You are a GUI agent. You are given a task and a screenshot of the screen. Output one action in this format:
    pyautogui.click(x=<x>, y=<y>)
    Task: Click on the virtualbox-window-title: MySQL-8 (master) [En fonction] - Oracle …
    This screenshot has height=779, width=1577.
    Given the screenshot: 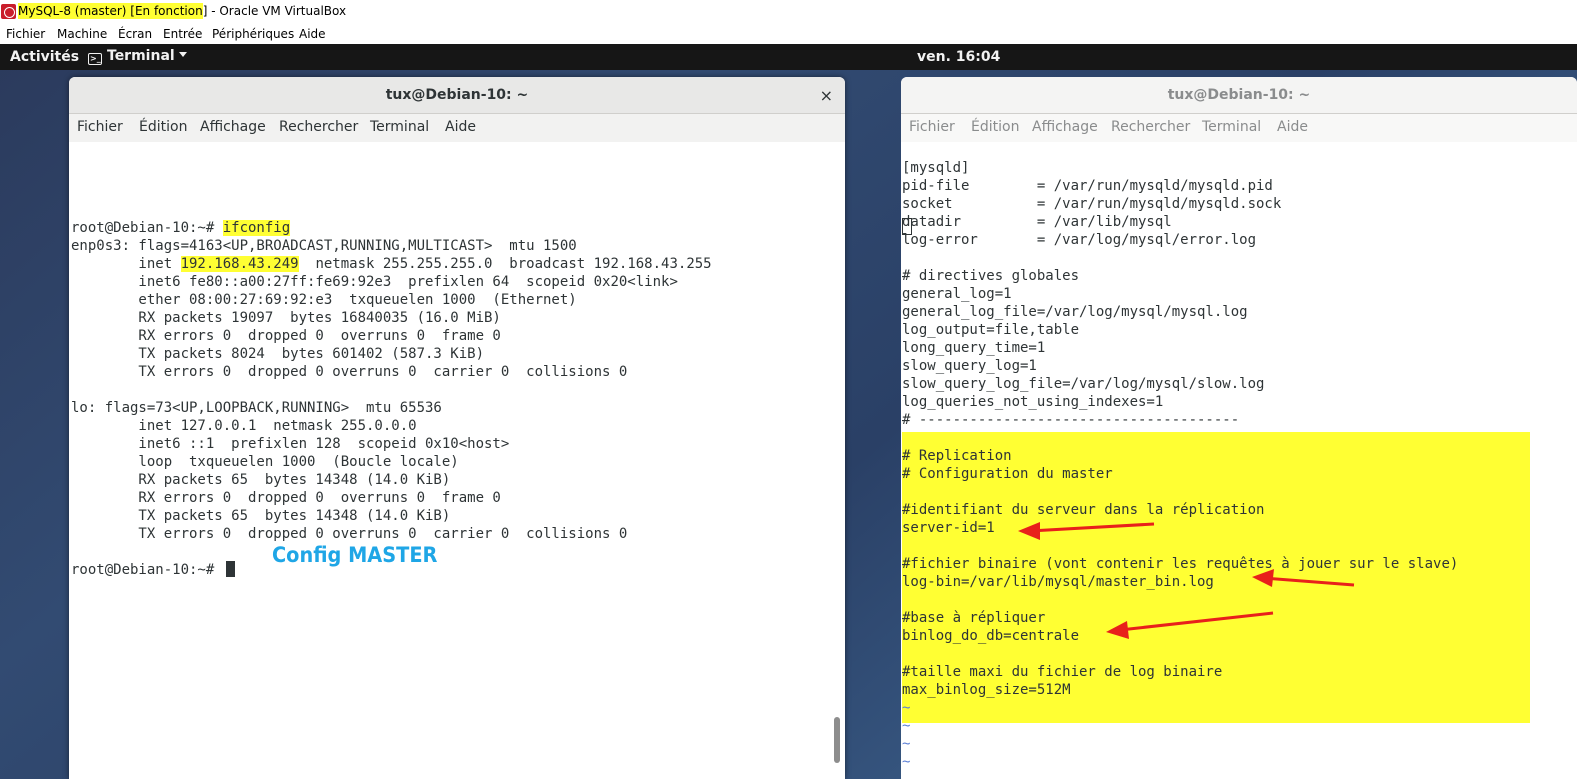 What is the action you would take?
    pyautogui.click(x=182, y=11)
    